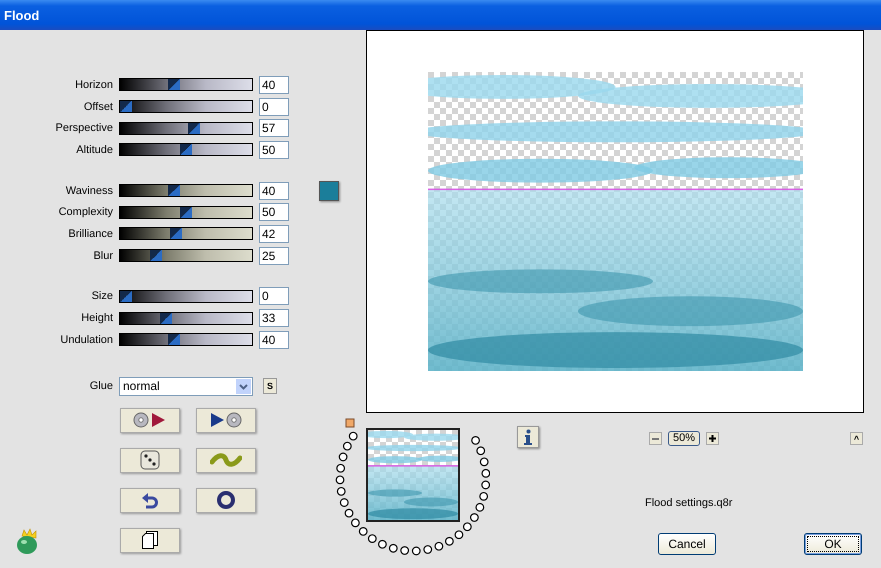 The width and height of the screenshot is (881, 568). Describe the element at coordinates (856, 438) in the screenshot. I see `collapse-button: ^` at that location.